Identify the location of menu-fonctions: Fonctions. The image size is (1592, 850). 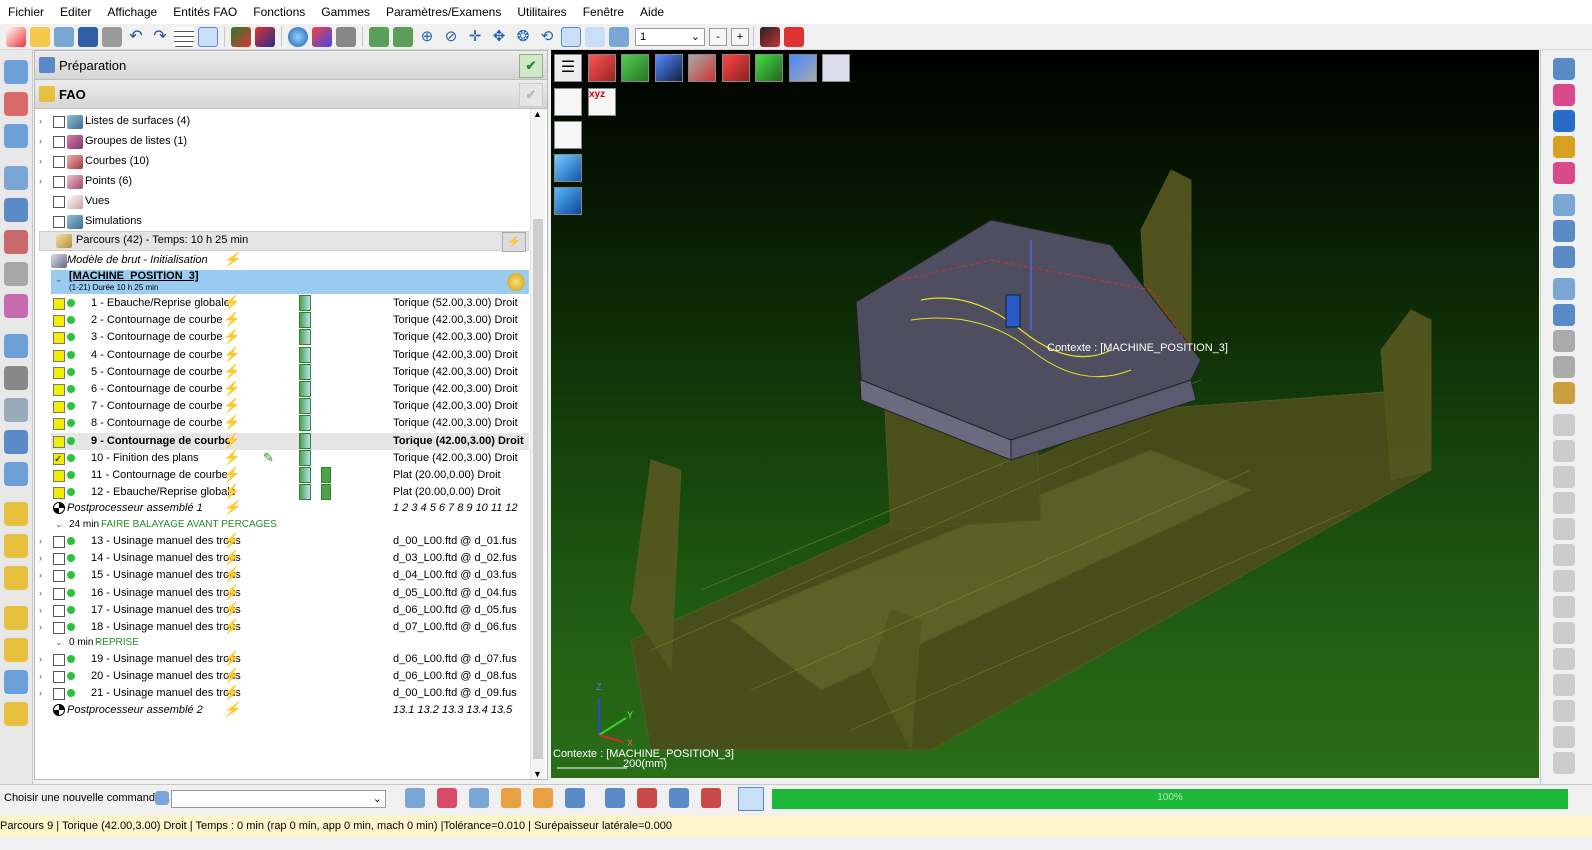
(279, 12).